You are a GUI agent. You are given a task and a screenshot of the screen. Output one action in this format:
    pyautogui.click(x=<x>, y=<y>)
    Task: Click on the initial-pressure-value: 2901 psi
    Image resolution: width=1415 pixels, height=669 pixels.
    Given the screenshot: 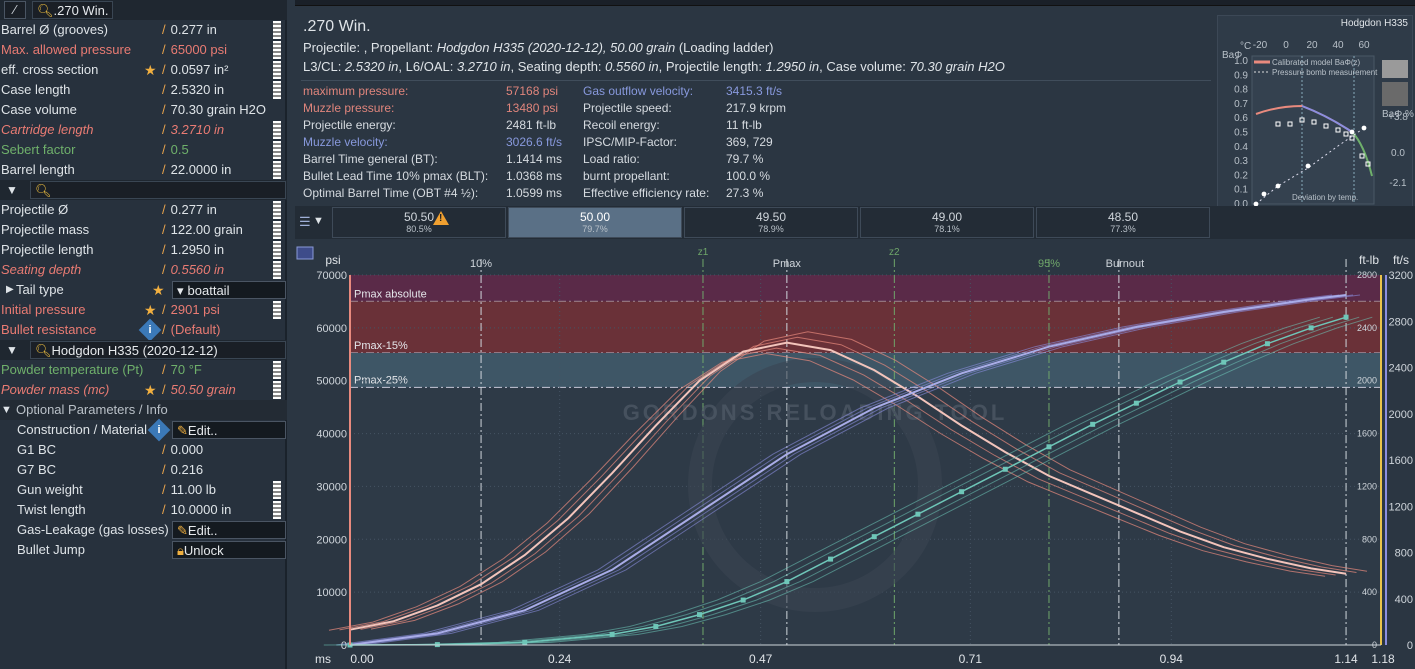 What is the action you would take?
    pyautogui.click(x=191, y=309)
    